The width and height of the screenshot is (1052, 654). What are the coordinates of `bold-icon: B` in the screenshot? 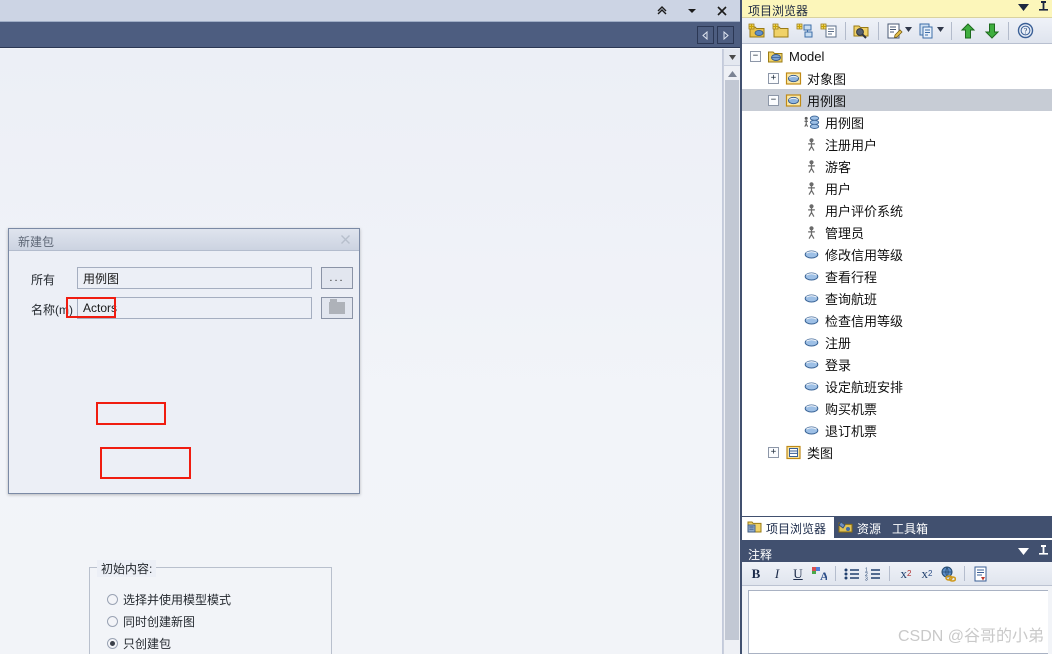 It's located at (756, 574).